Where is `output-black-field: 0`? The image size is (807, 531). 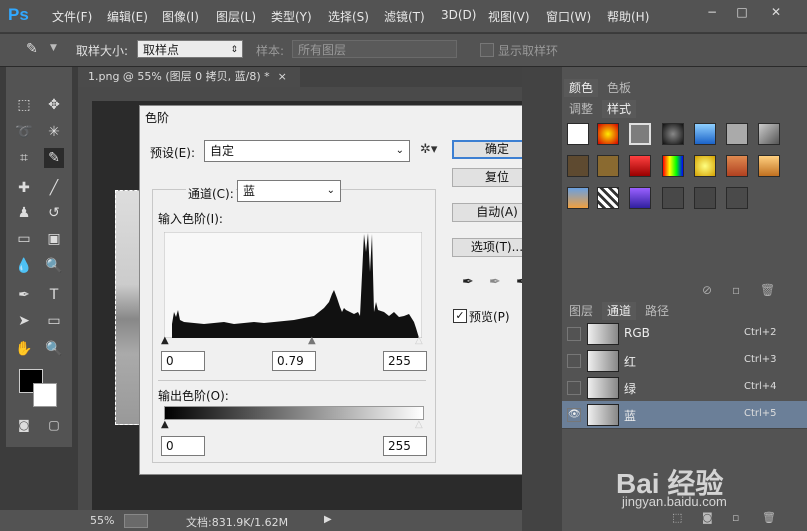 output-black-field: 0 is located at coordinates (183, 446).